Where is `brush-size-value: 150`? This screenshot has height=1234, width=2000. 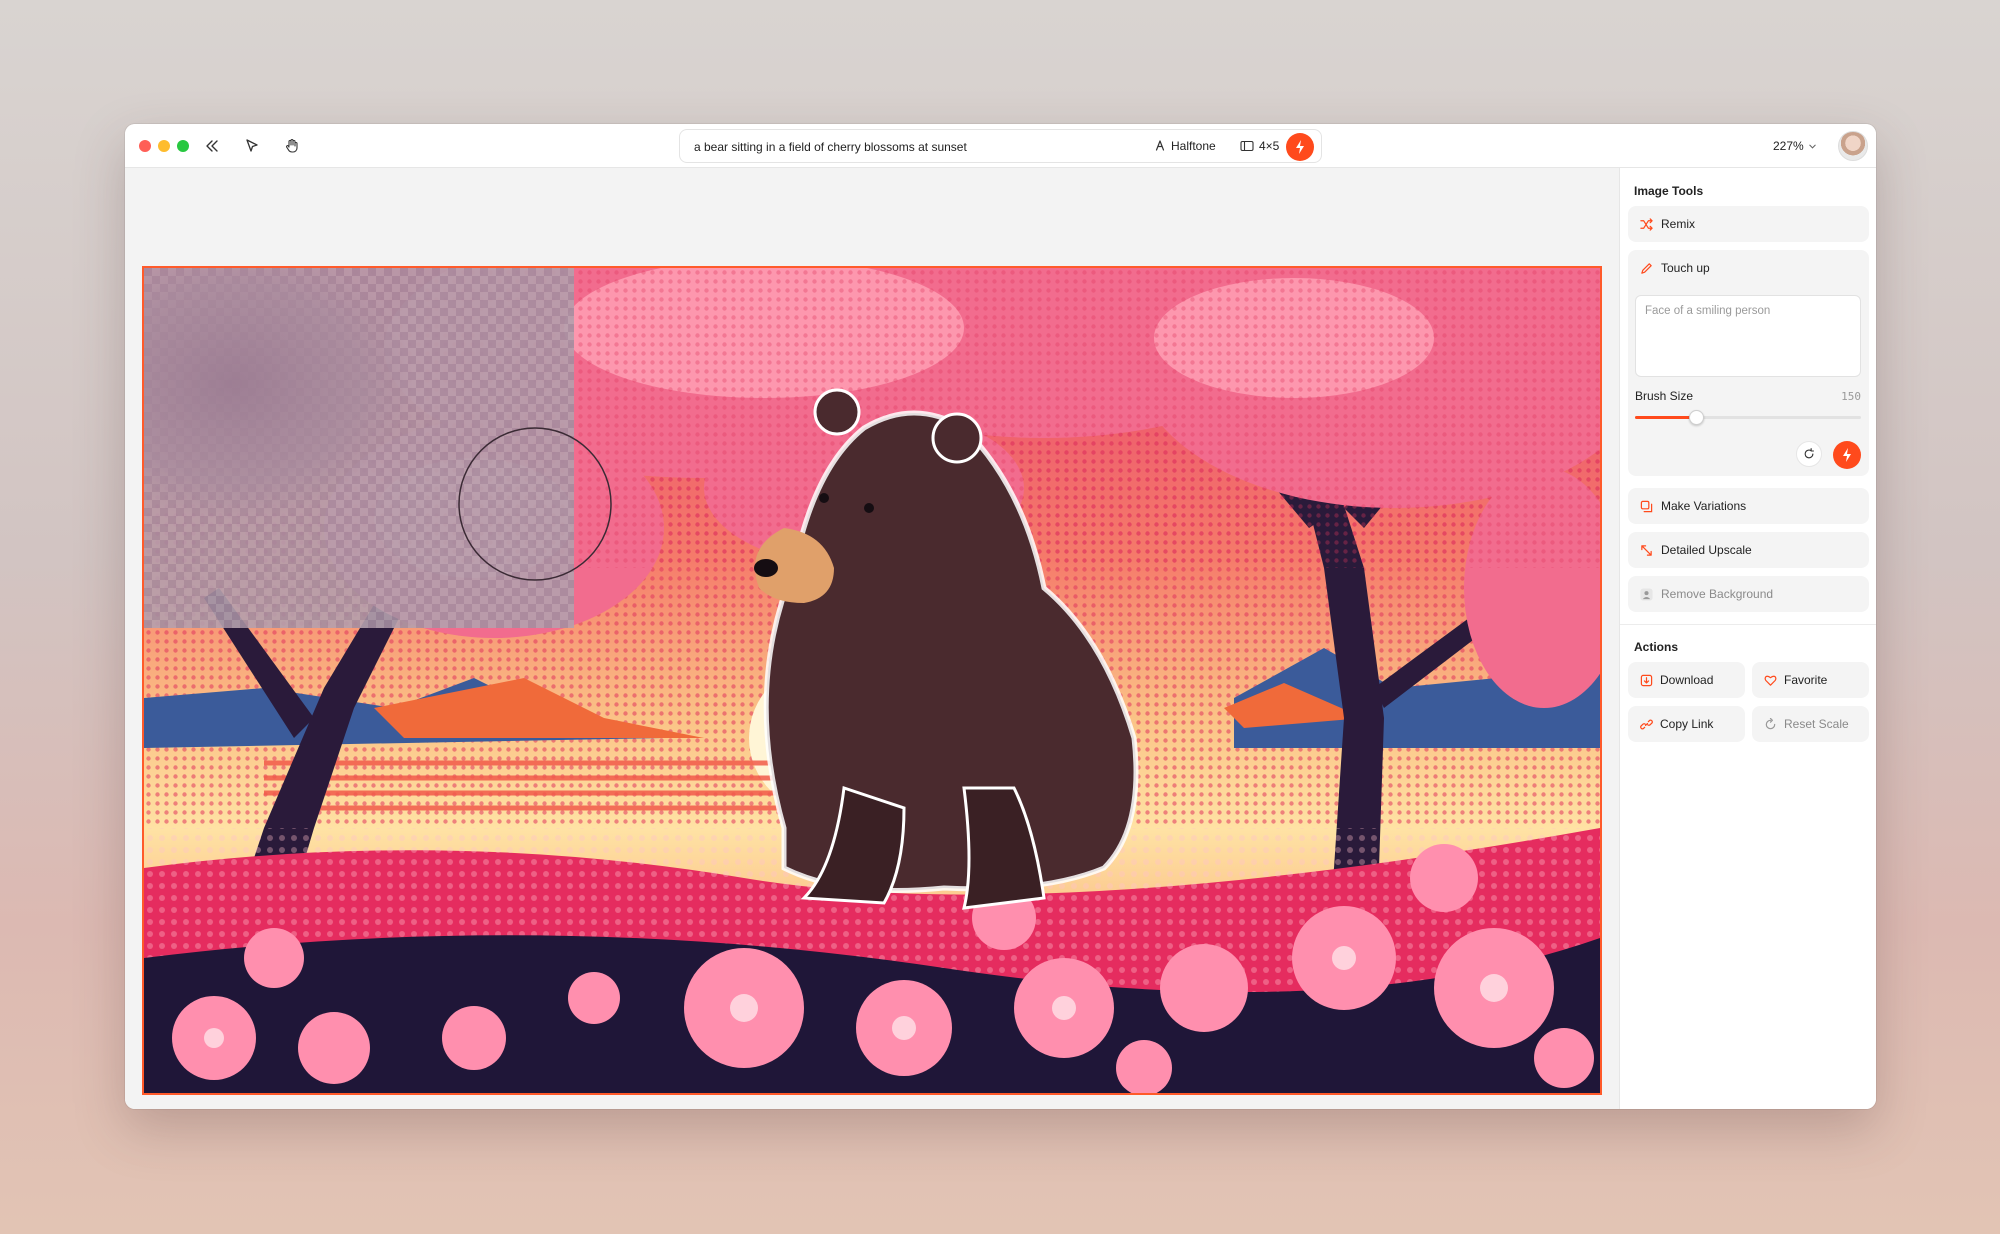 brush-size-value: 150 is located at coordinates (1851, 396).